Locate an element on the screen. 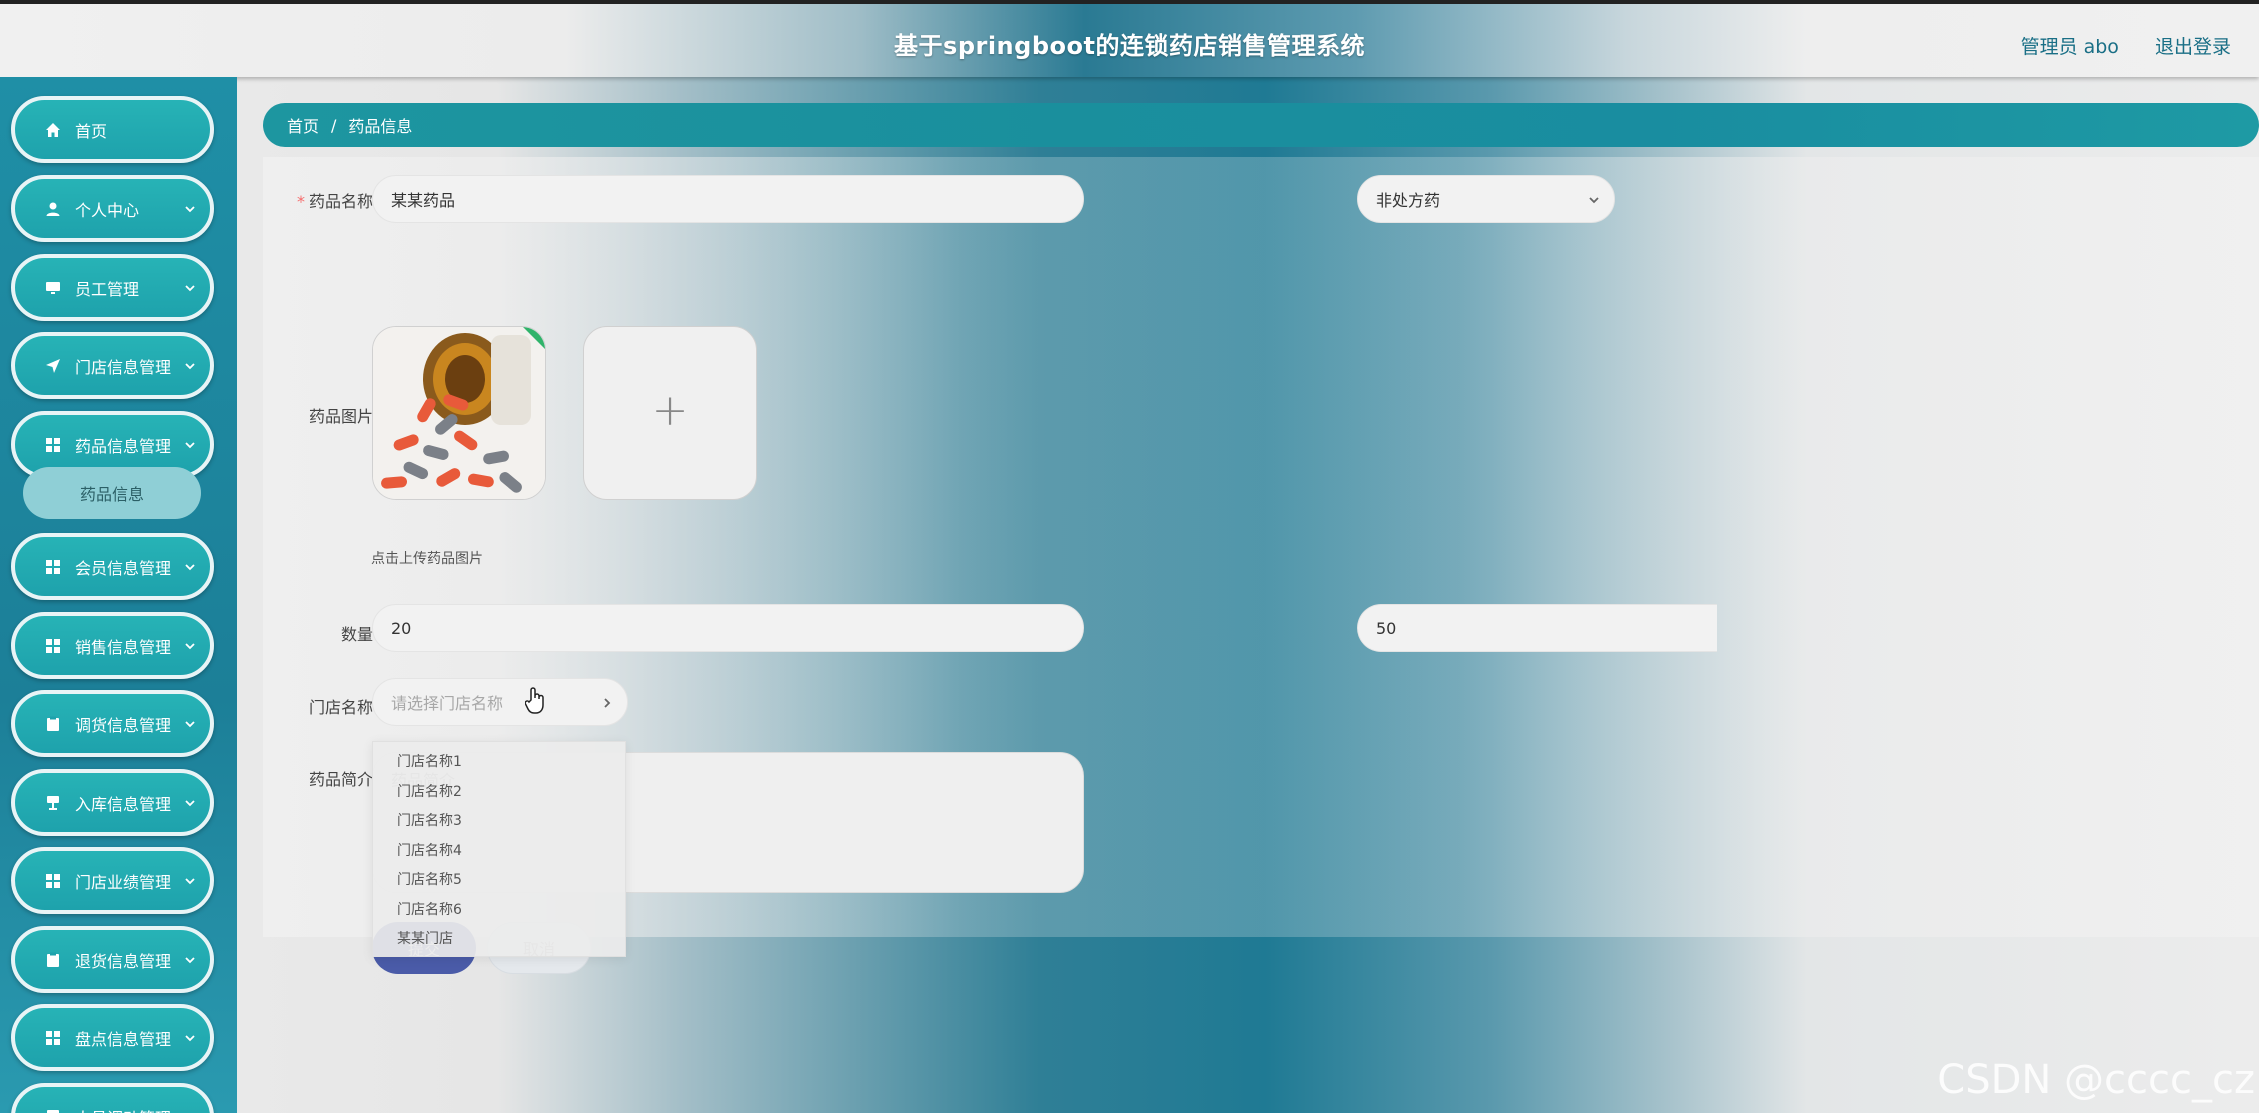  sidebar-item-home: 首页 is located at coordinates (112, 129).